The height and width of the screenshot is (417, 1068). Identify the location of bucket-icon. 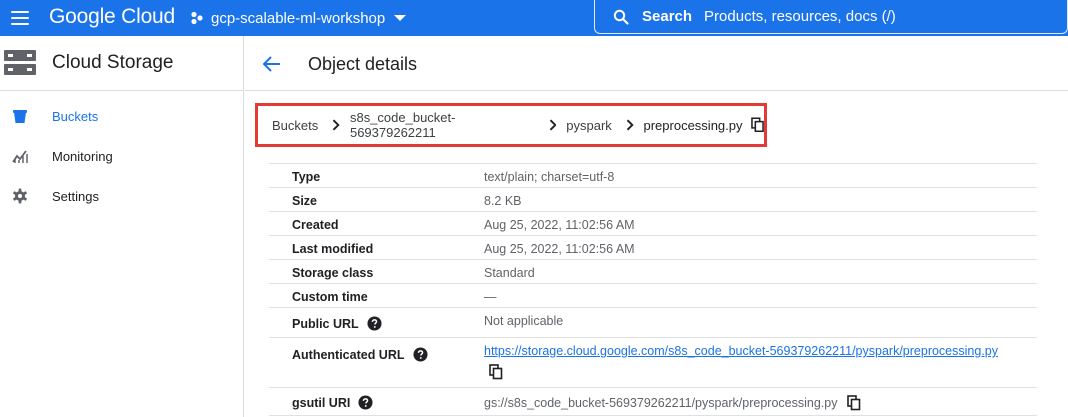
(20, 116).